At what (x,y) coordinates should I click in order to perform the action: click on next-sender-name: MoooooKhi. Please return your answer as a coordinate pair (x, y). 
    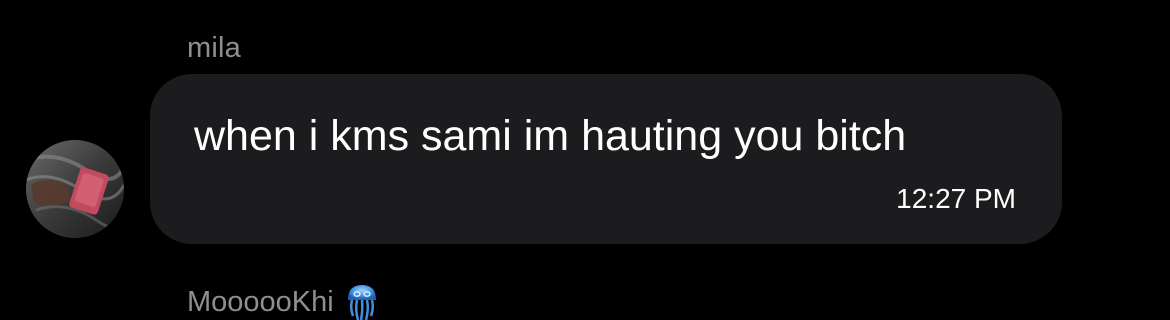
    Looking at the image, I should click on (260, 302).